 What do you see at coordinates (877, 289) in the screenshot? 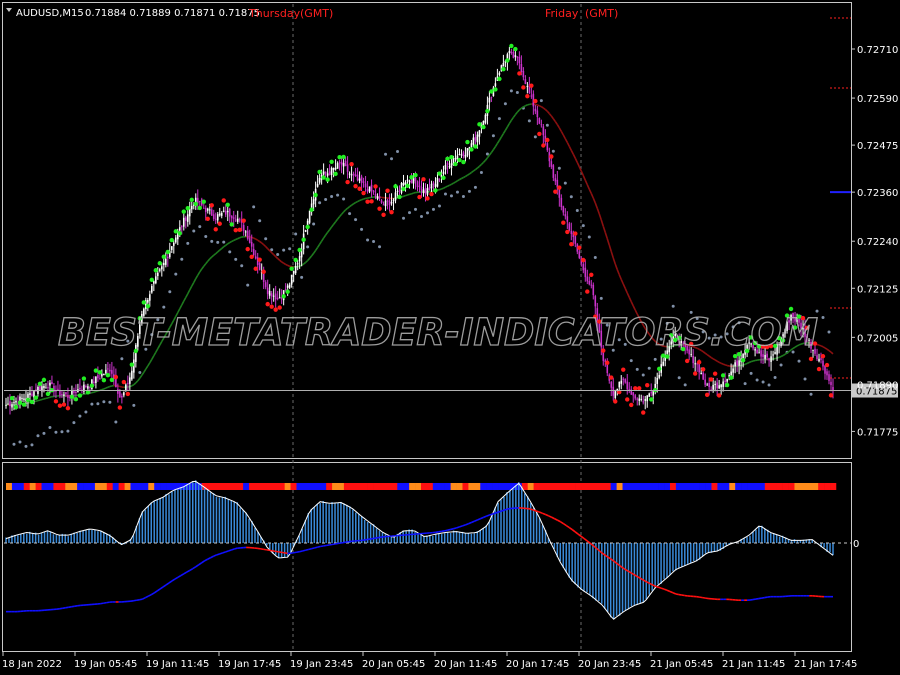
I see `y-tick-label: 0.72125` at bounding box center [877, 289].